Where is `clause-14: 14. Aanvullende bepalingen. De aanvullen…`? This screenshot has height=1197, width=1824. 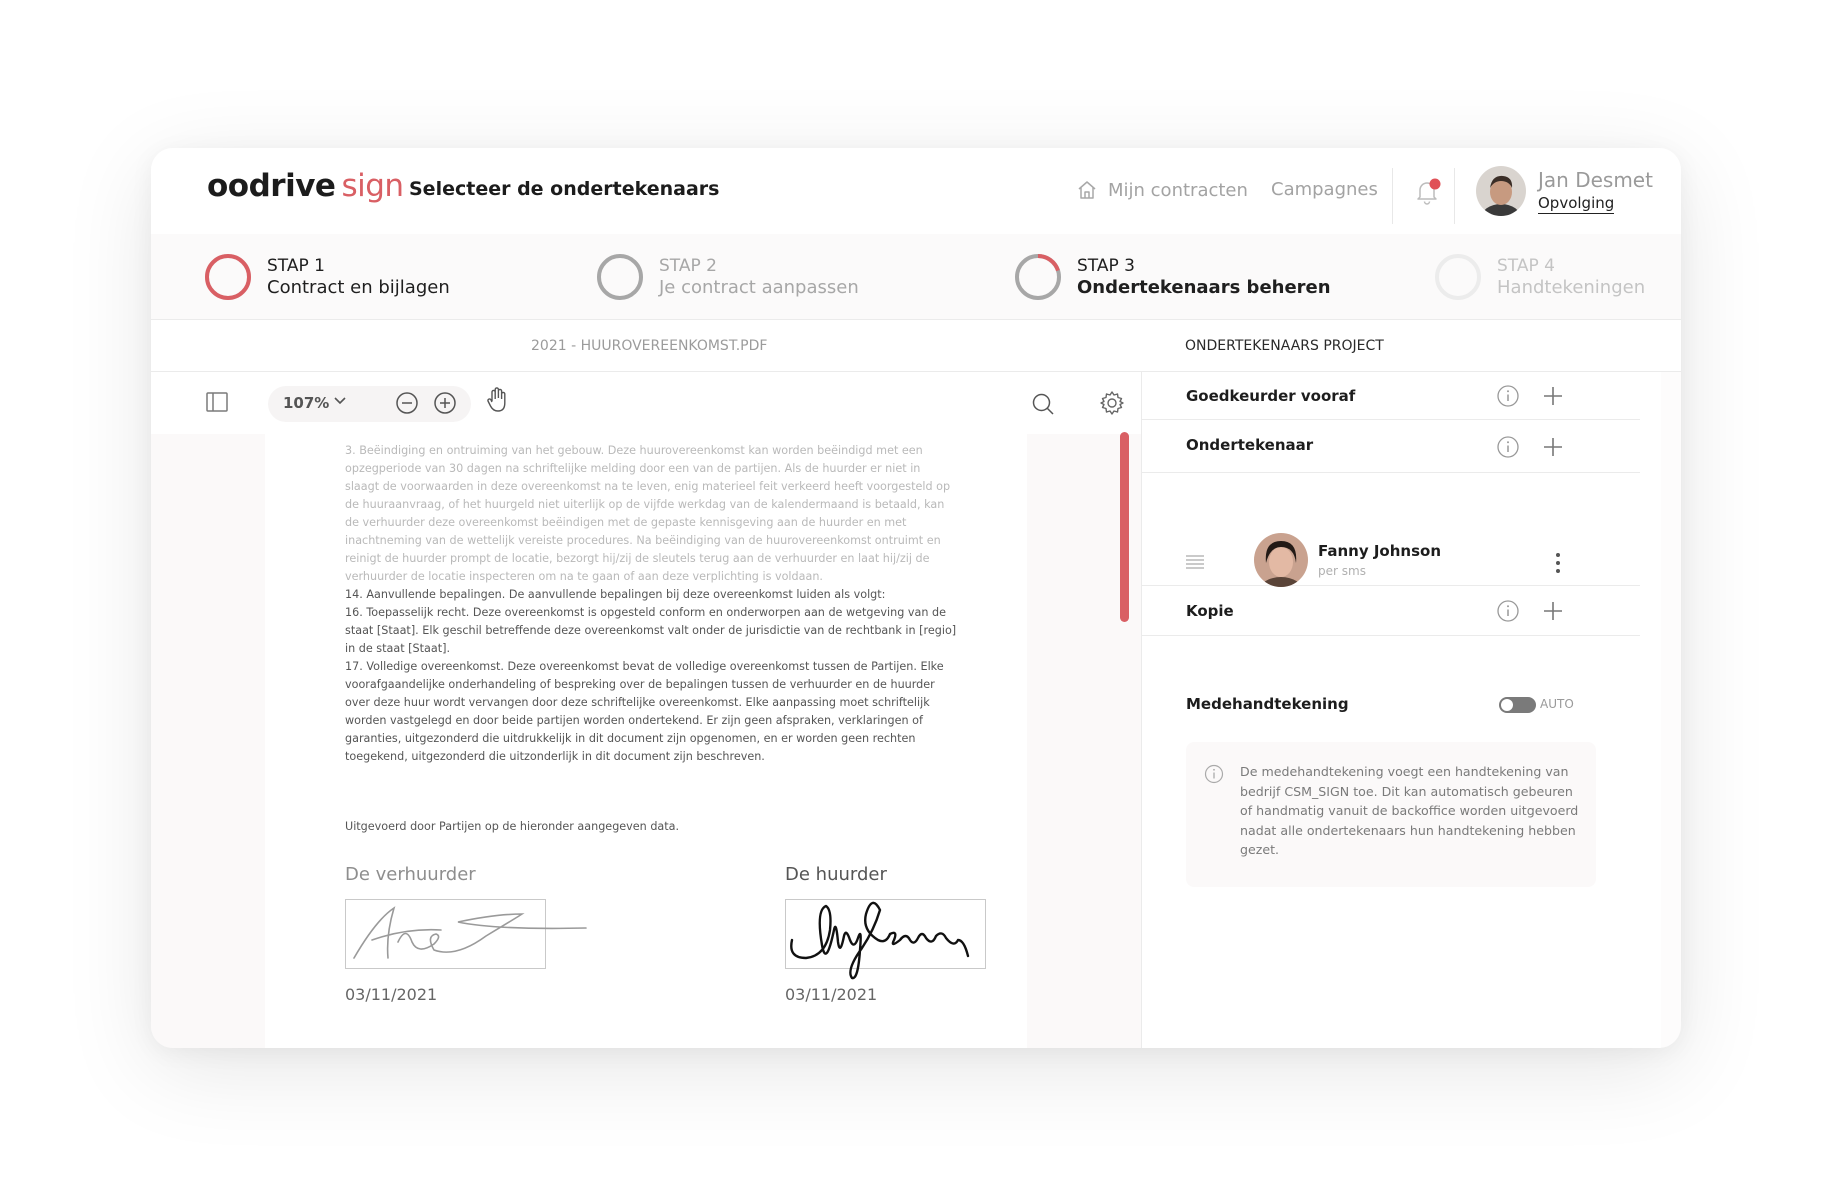 clause-14: 14. Aanvullende bepalingen. De aanvullen… is located at coordinates (615, 594).